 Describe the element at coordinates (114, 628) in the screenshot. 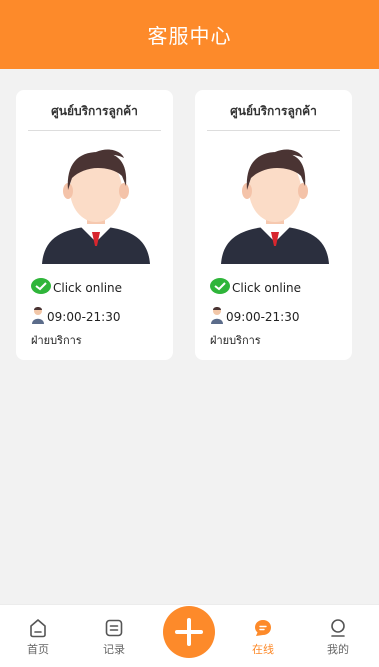

I see `record-icon` at that location.